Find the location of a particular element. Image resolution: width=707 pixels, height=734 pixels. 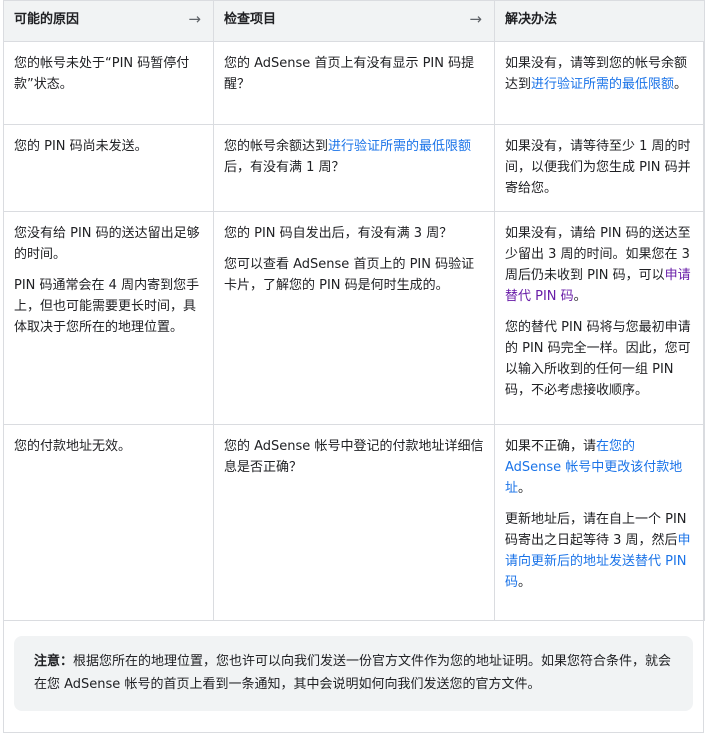

check-text: 您的 PIN 码自发出后，有没有满 3 周？ is located at coordinates (338, 233).